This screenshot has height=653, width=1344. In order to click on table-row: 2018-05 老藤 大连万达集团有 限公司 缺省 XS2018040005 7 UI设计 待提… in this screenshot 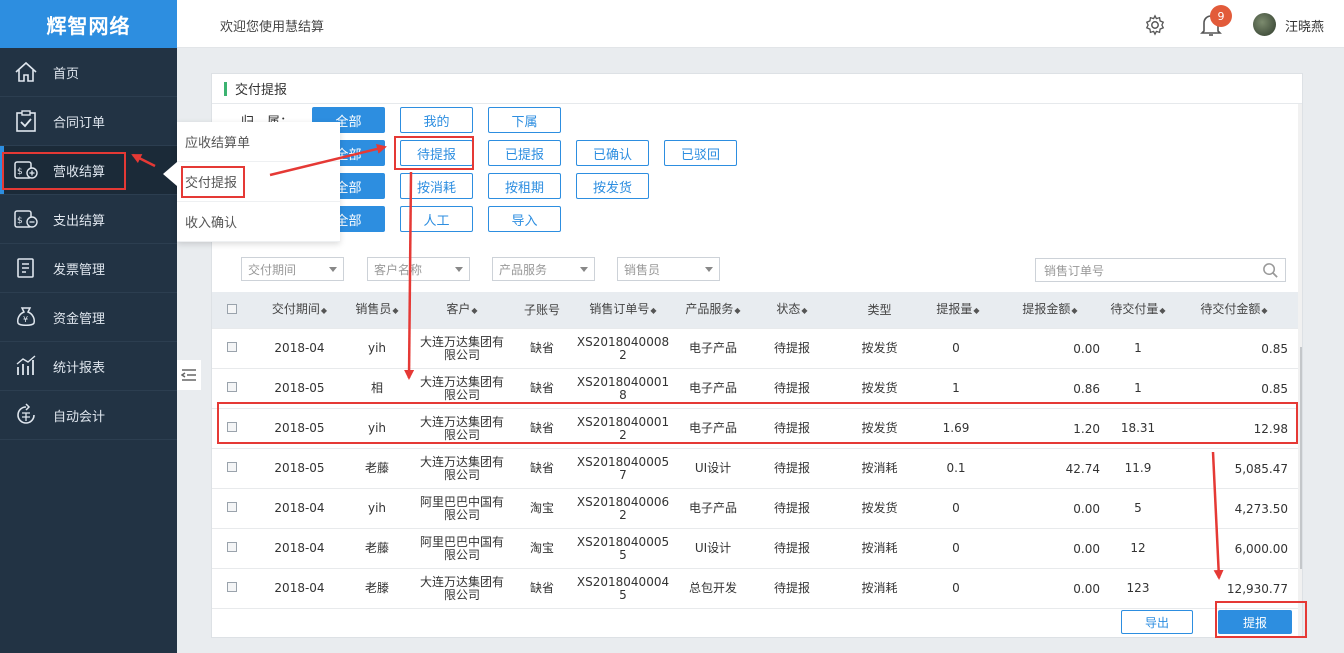, I will do `click(755, 469)`.